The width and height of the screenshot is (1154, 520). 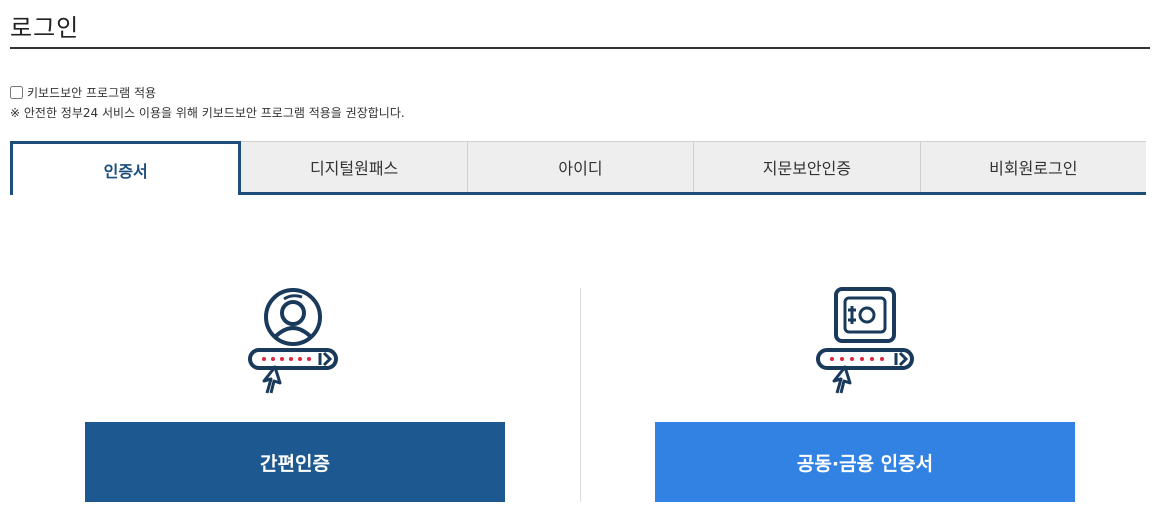 I want to click on joint-cert-button: 공동·금융 인증서, so click(x=865, y=462).